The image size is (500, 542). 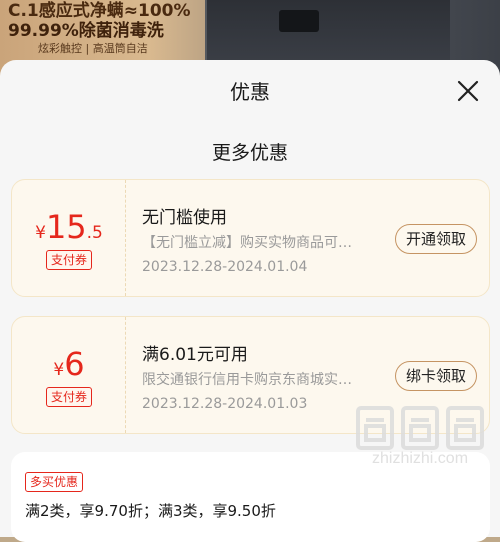 What do you see at coordinates (249, 153) in the screenshot?
I see `section-title: 更多优惠` at bounding box center [249, 153].